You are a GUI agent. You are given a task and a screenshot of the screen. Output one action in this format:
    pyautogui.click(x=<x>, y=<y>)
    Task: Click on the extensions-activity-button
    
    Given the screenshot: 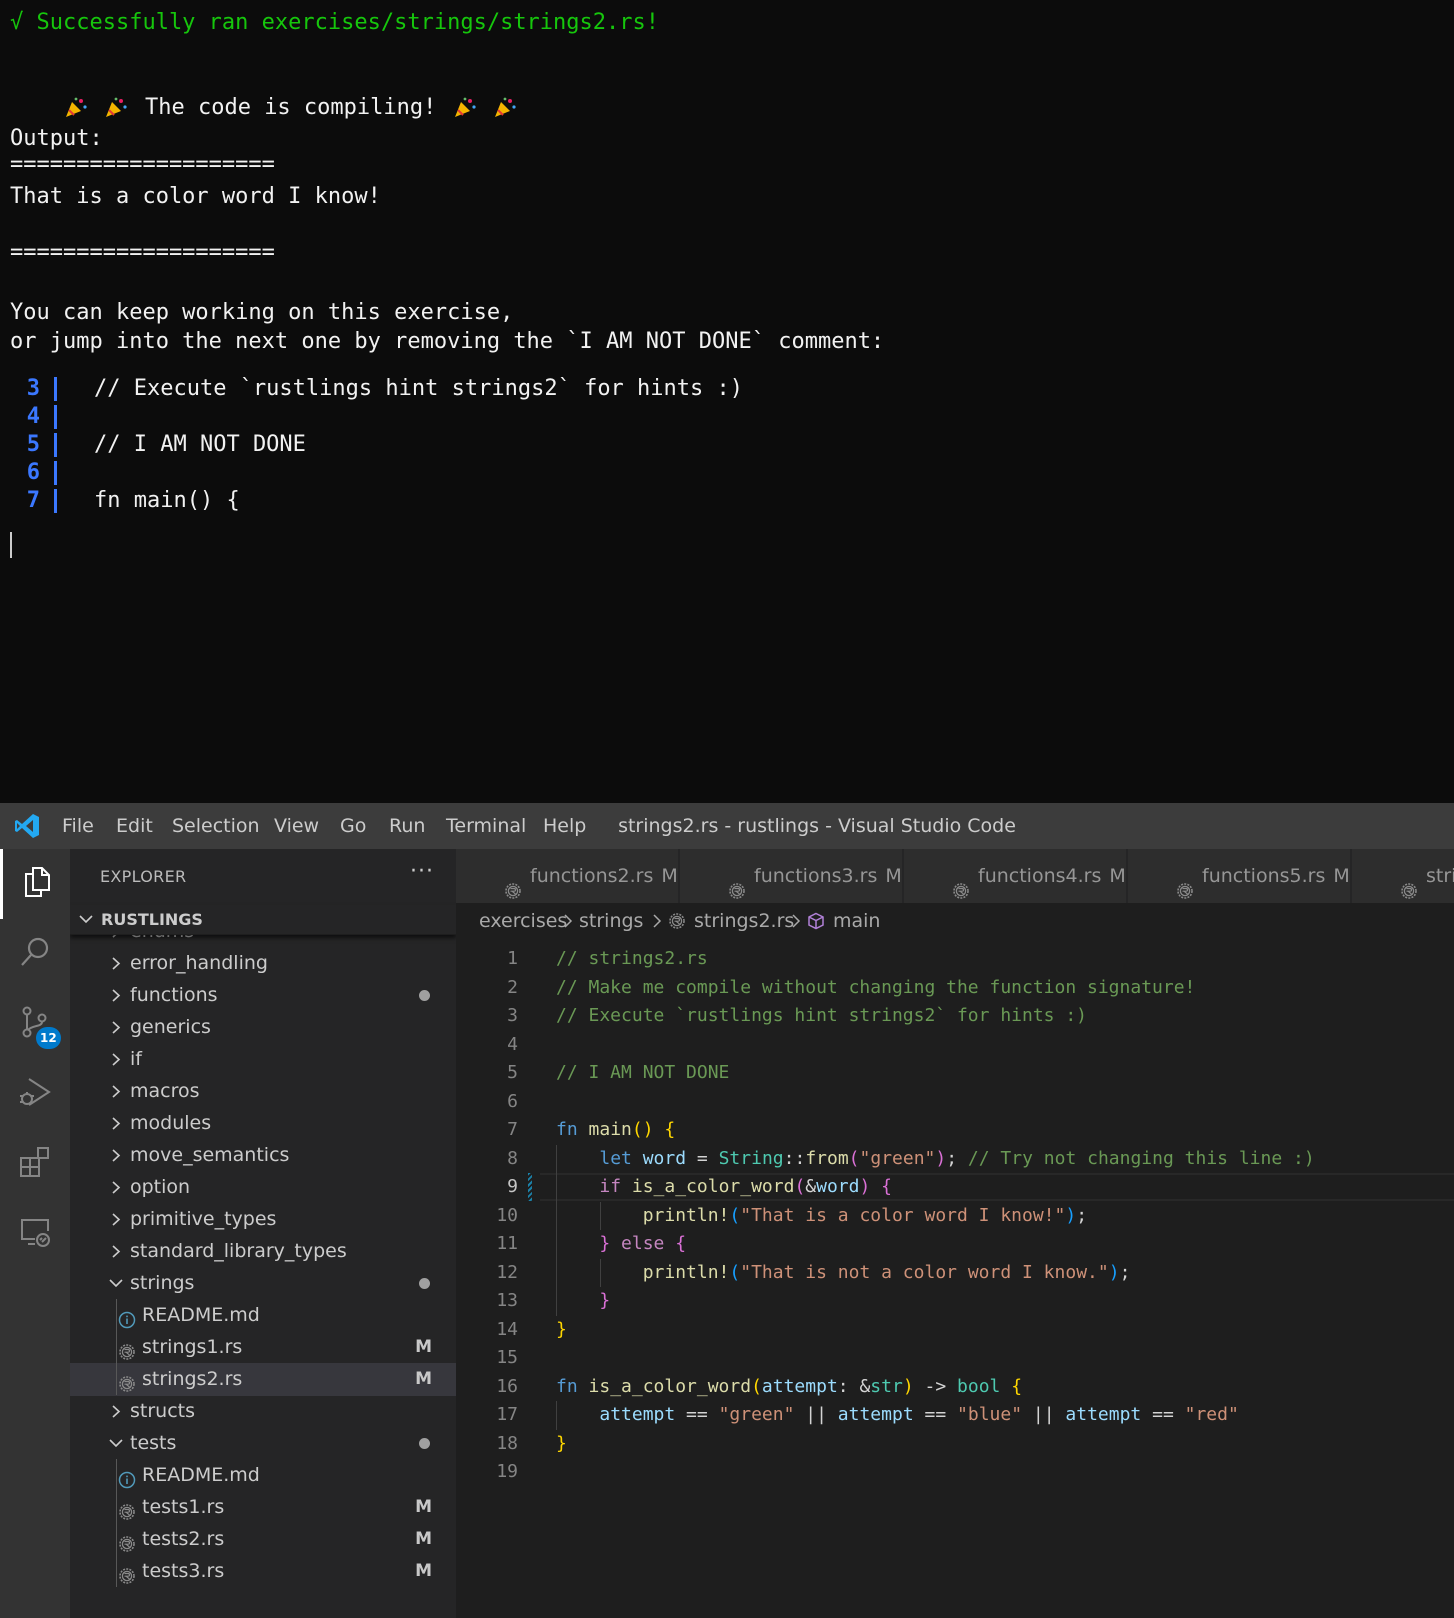 What is the action you would take?
    pyautogui.click(x=35, y=1164)
    